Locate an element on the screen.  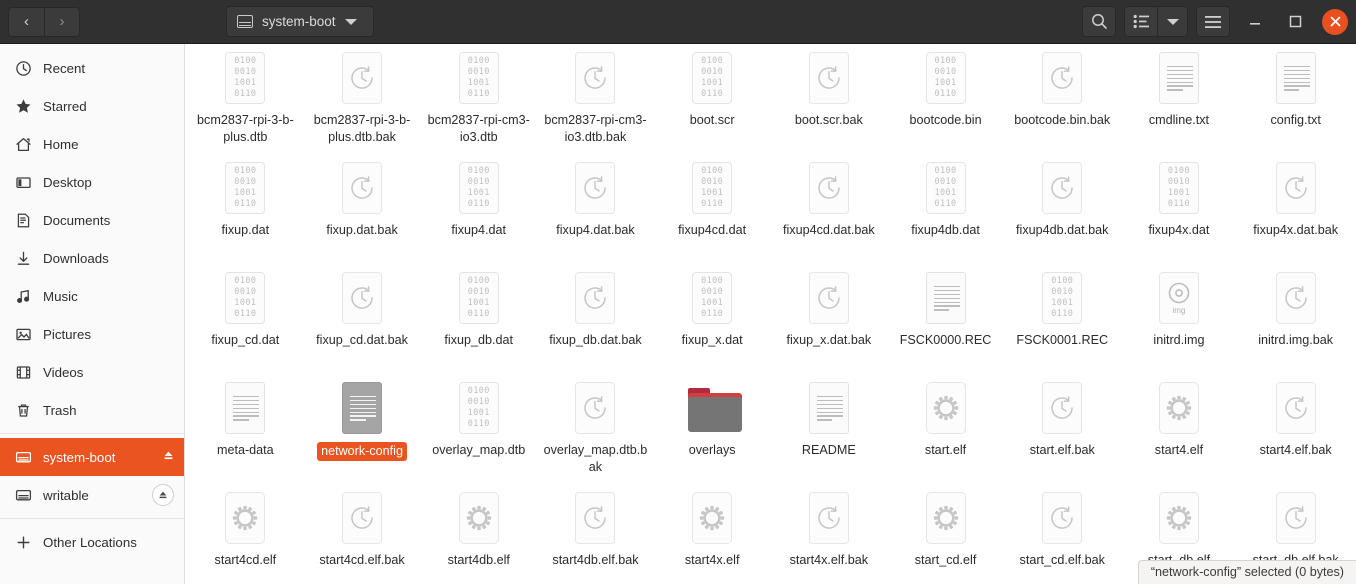
file-name-label: fixup_db.dat.bak is located at coordinates (595, 340).